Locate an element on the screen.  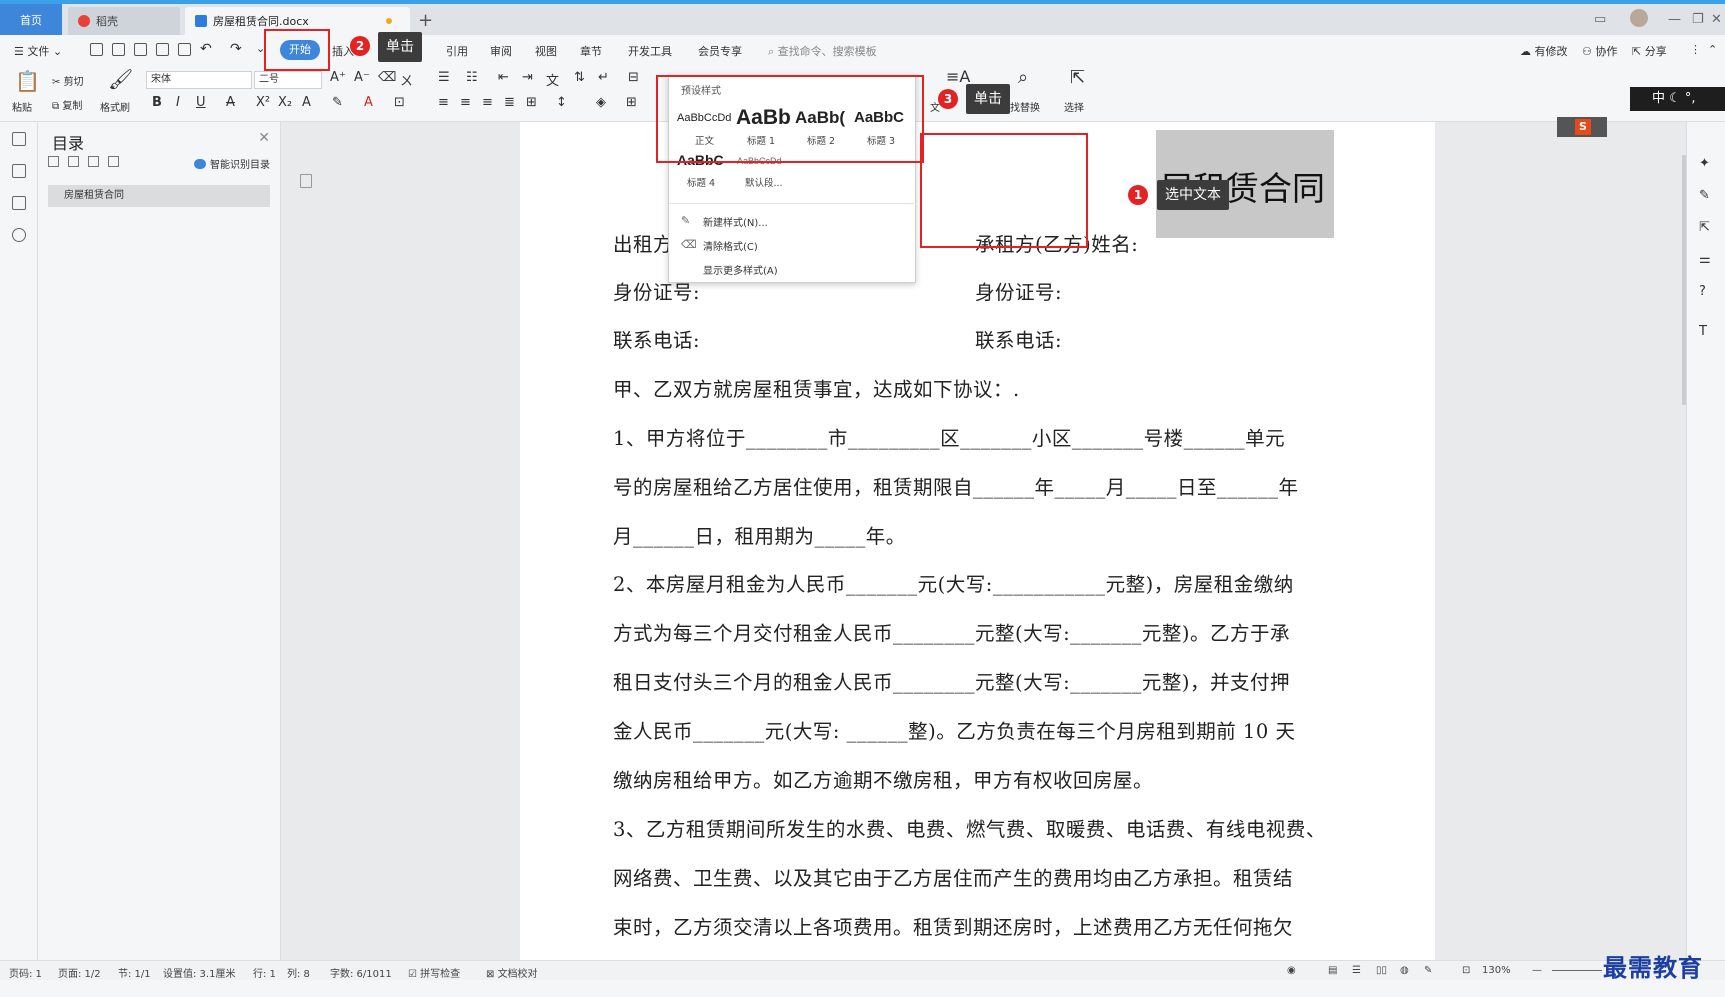
smart-toc-button: 智能识别目录 is located at coordinates (232, 163).